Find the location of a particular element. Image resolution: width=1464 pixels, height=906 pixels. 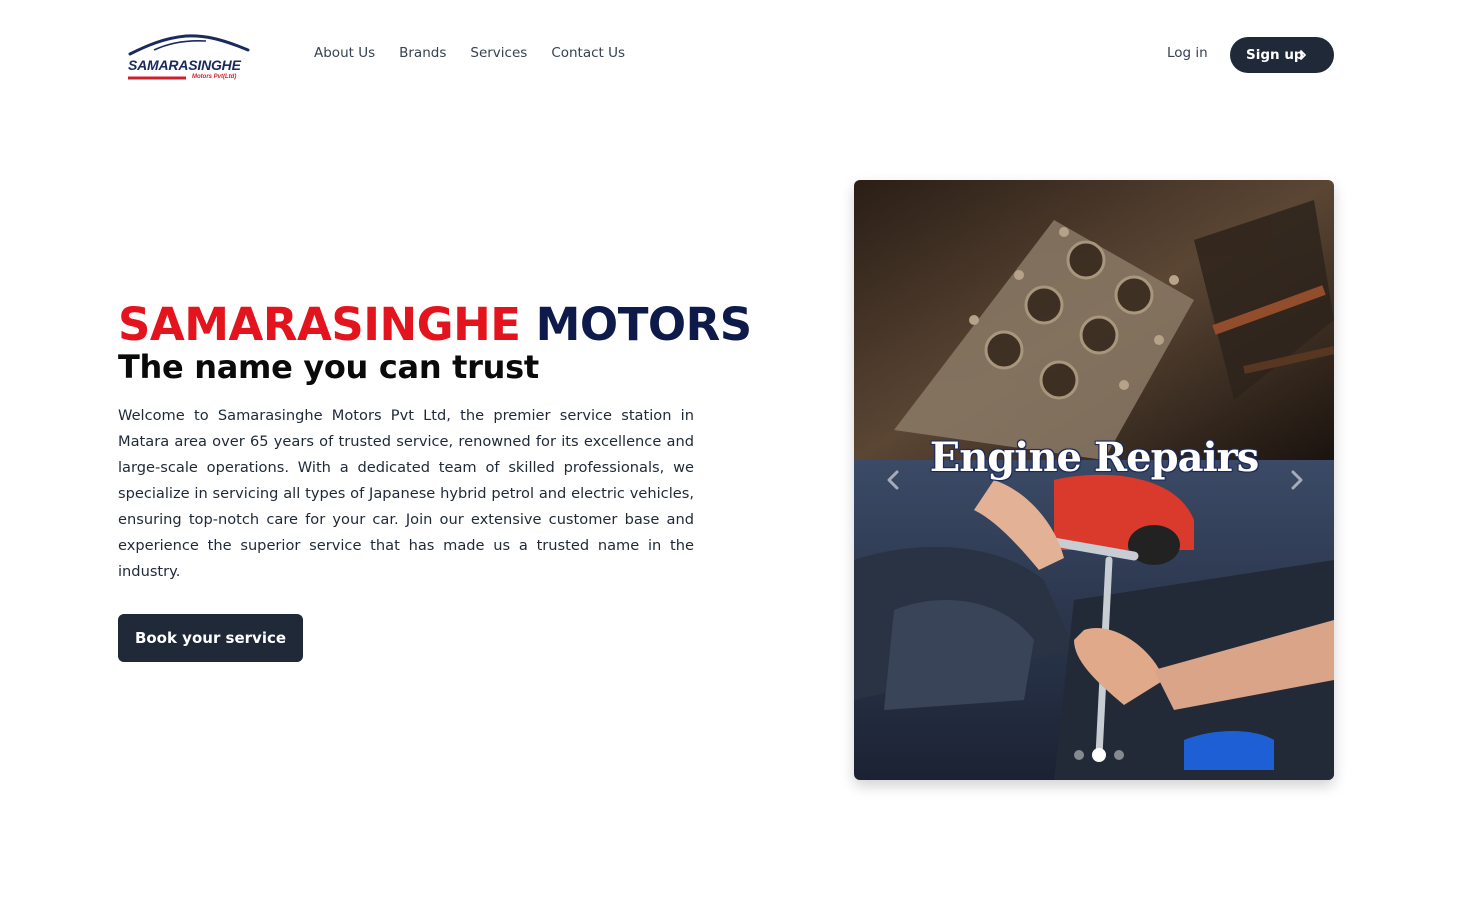

chevron-left-icon is located at coordinates (894, 480).